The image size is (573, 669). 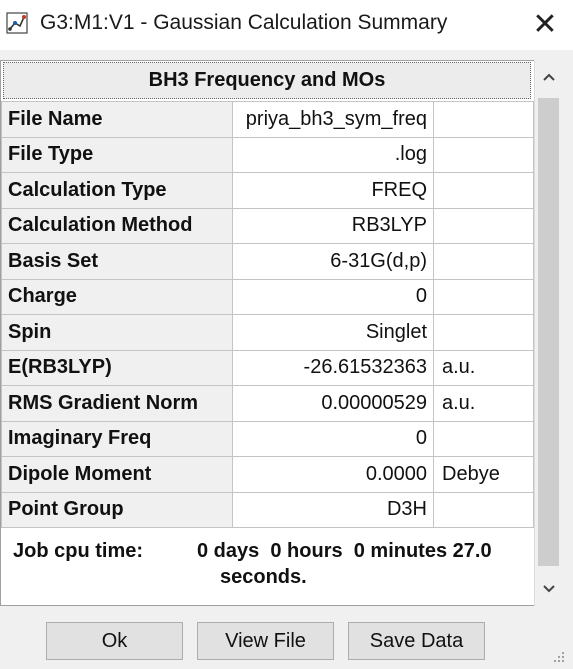 I want to click on row-value: Singlet, so click(x=333, y=332).